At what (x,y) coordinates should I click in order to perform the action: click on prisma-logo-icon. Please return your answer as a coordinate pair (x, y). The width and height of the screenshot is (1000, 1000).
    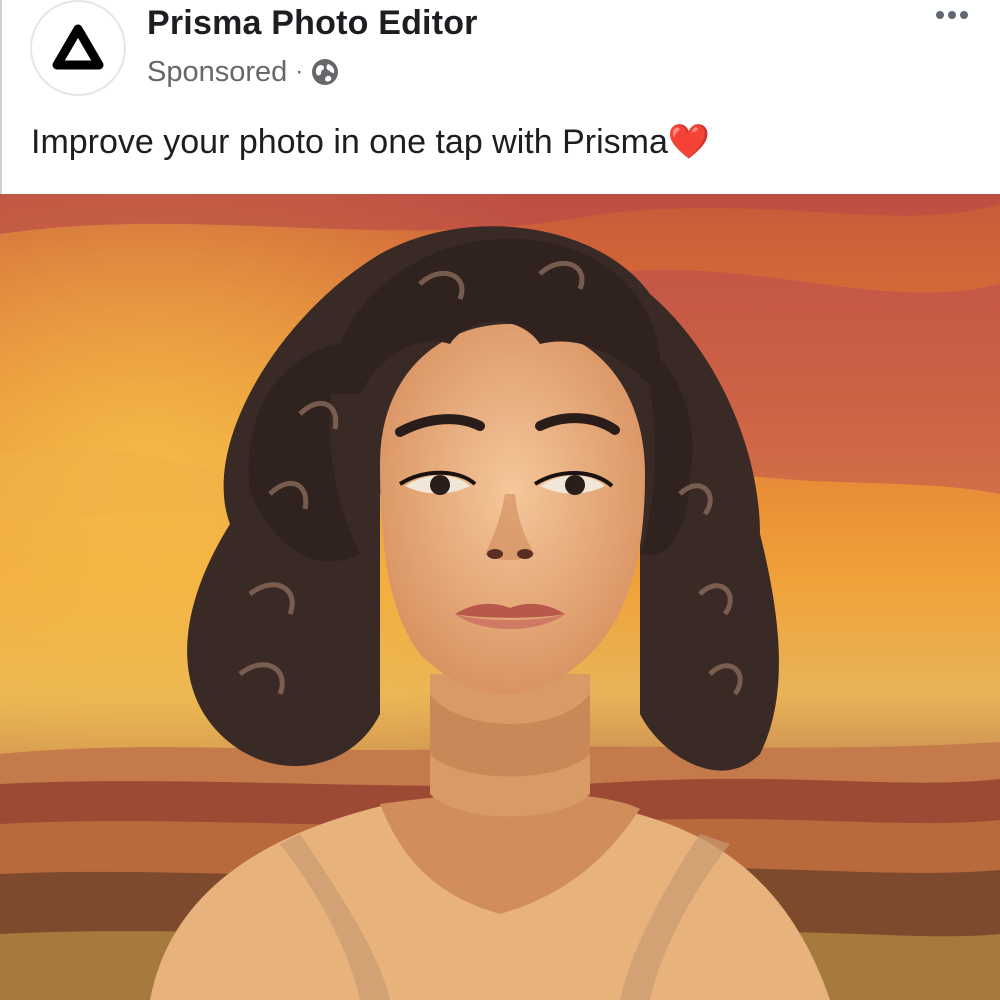
    Looking at the image, I should click on (78, 47).